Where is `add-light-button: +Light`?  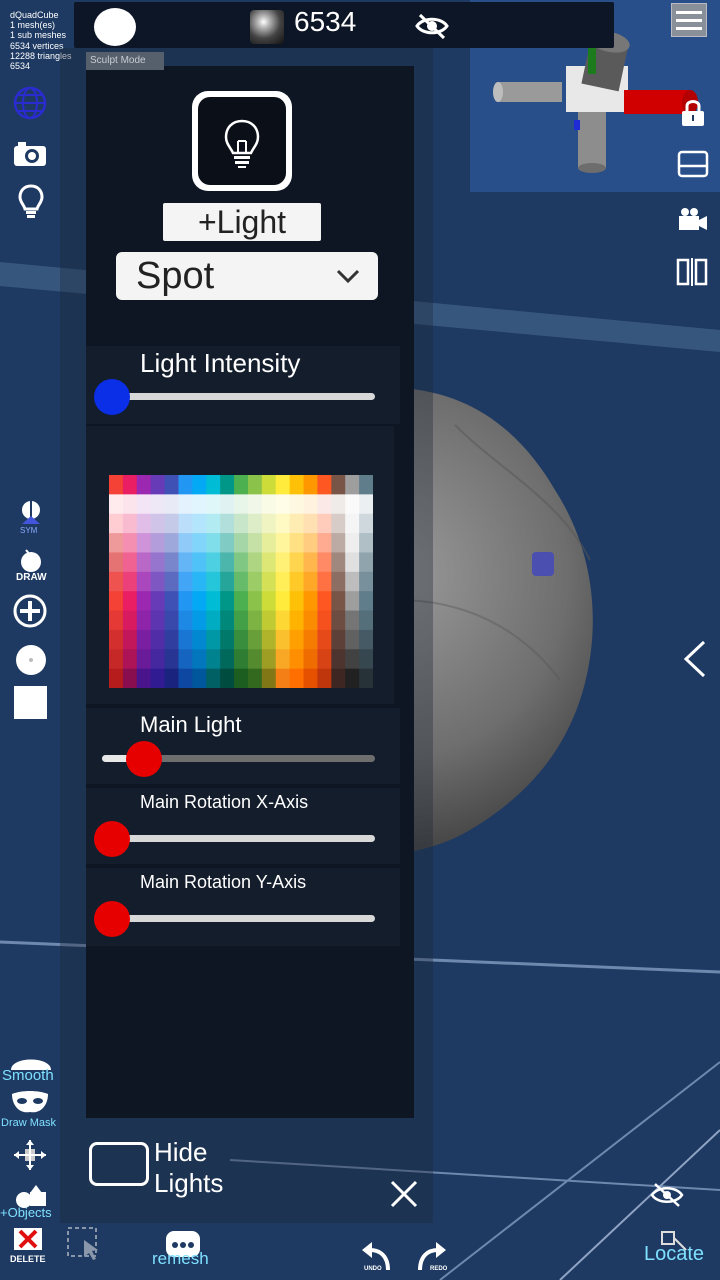
add-light-button: +Light is located at coordinates (242, 222).